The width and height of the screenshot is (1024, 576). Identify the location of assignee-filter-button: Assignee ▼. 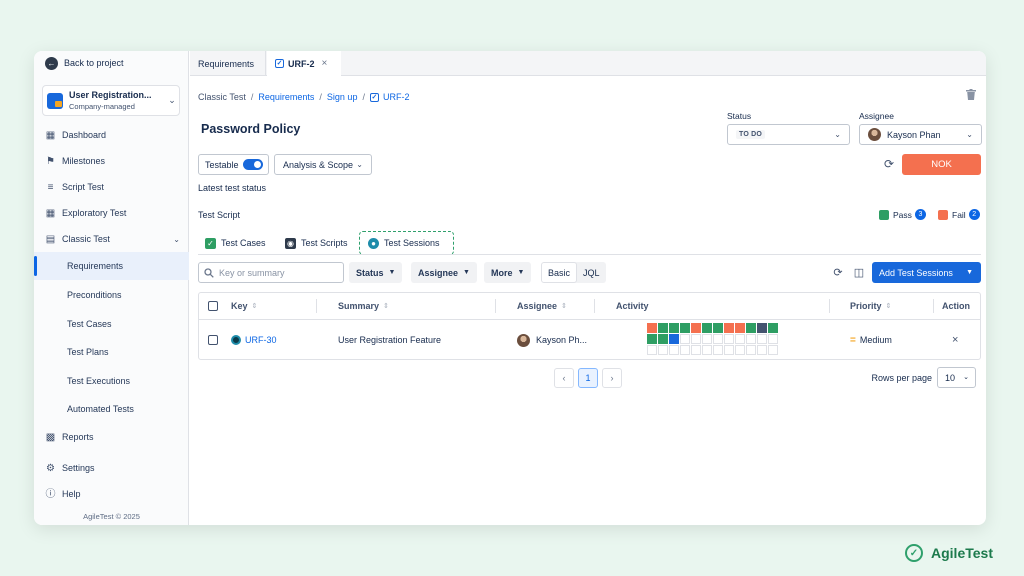
(444, 272).